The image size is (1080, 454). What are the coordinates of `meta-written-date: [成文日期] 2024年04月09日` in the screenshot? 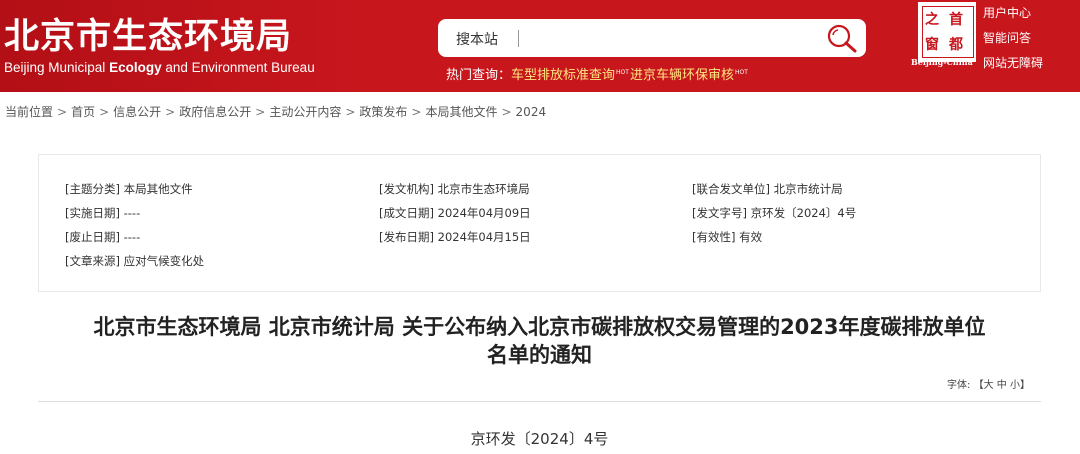 It's located at (455, 213).